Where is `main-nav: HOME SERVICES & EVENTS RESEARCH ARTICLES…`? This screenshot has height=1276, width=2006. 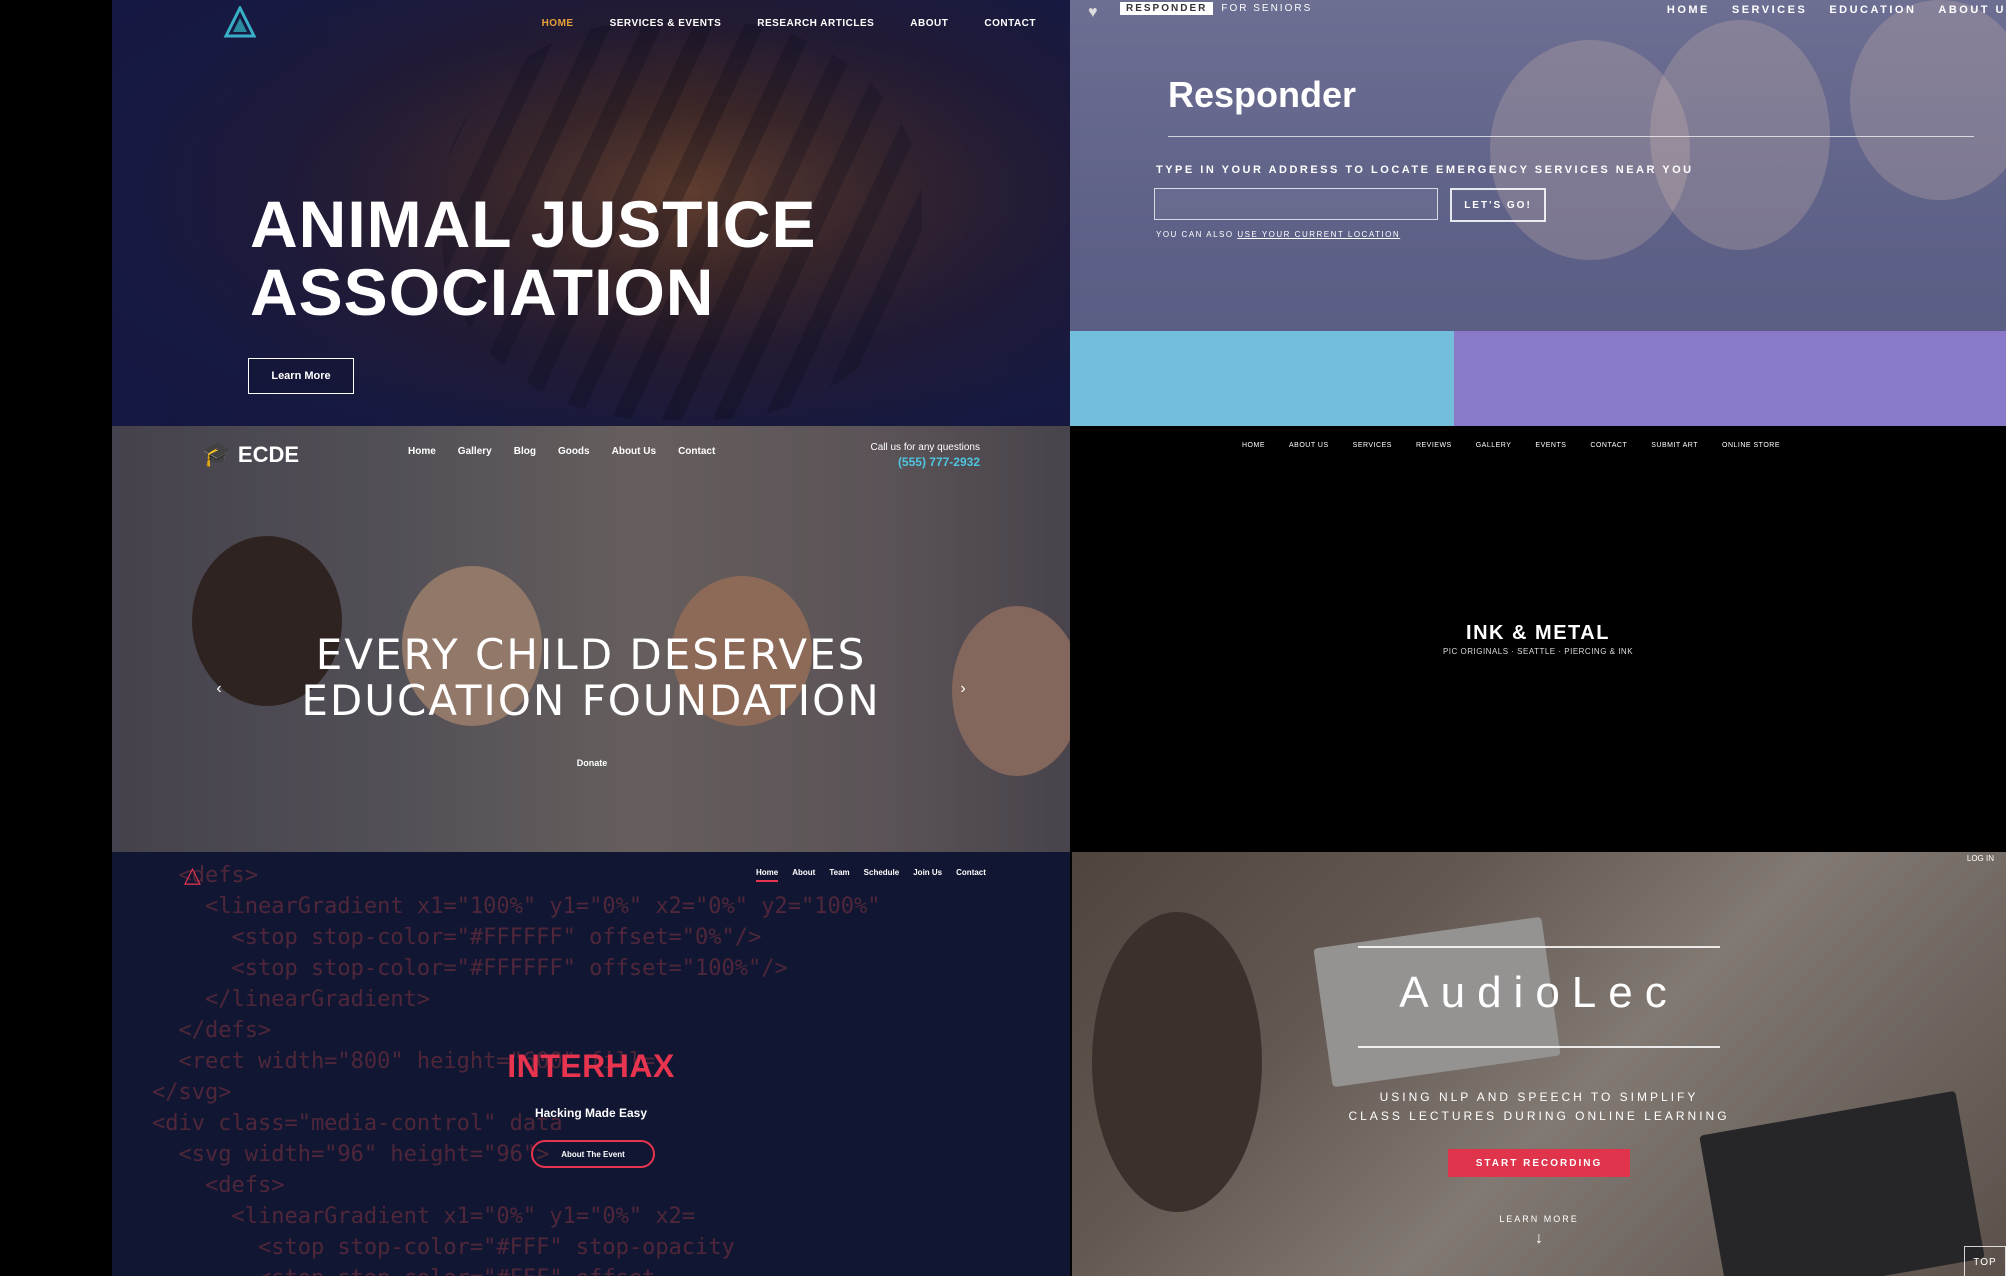 main-nav: HOME SERVICES & EVENTS RESEARCH ARTICLES… is located at coordinates (789, 23).